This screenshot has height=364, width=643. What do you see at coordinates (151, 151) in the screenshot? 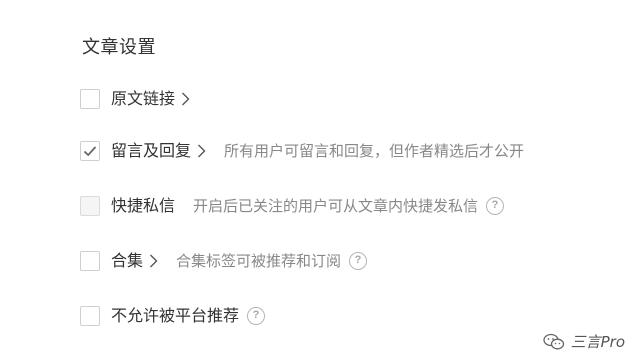
I see `comments-label: 留言及回复` at bounding box center [151, 151].